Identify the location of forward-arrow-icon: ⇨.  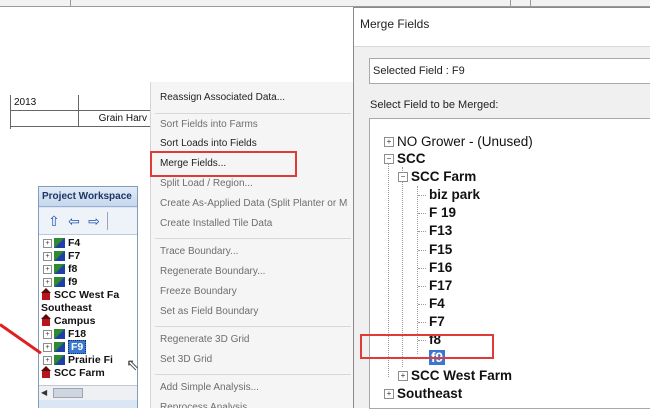
(94, 221).